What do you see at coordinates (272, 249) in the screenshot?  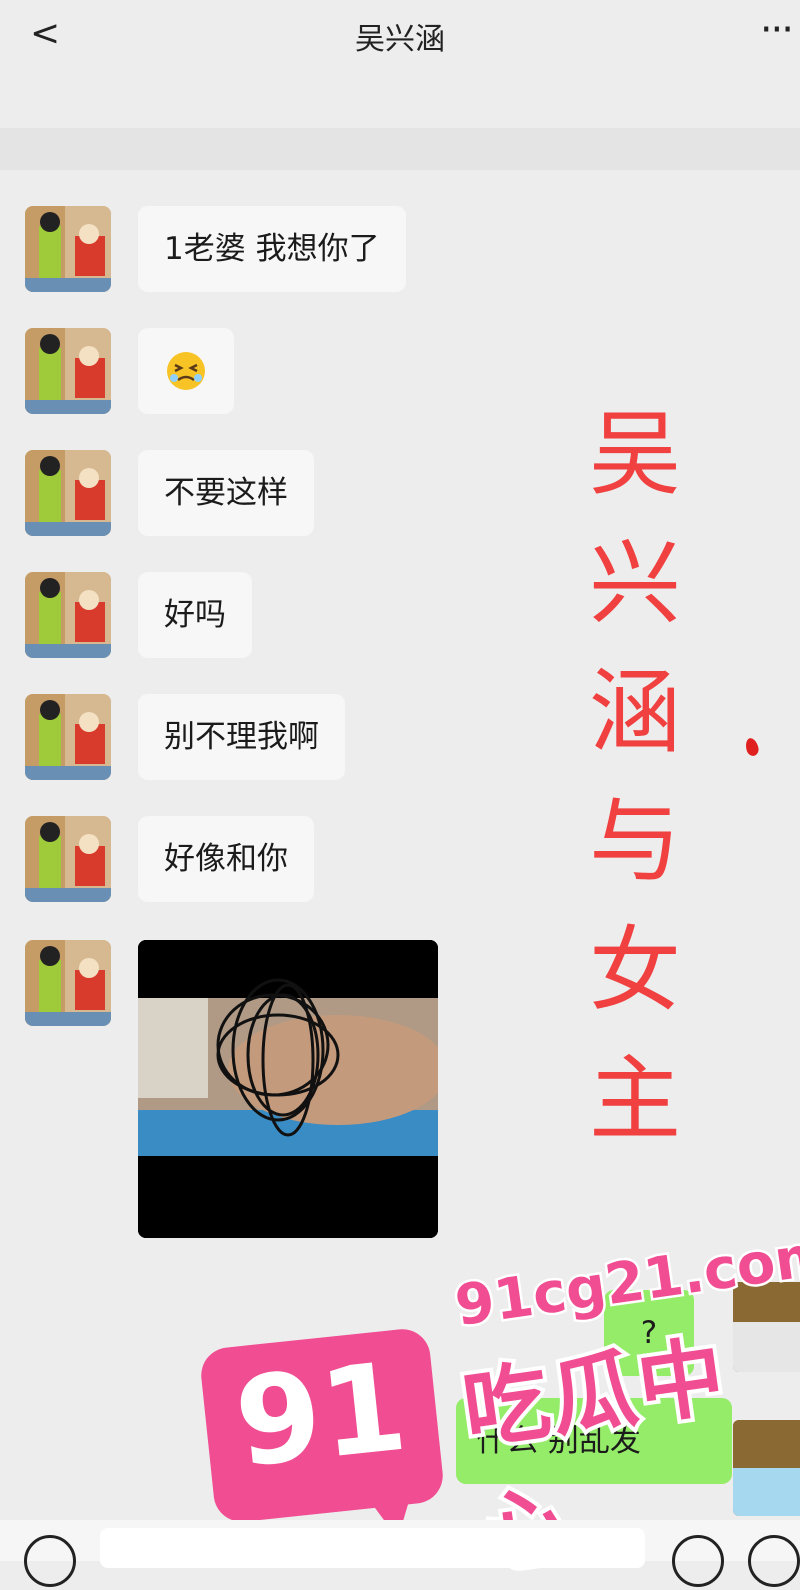 I see `message-bubble: 1老婆 我想你了` at bounding box center [272, 249].